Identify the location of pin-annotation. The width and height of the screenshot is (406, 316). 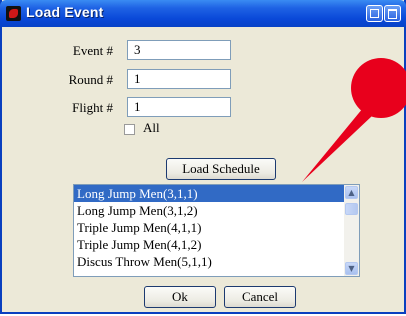
(354, 120).